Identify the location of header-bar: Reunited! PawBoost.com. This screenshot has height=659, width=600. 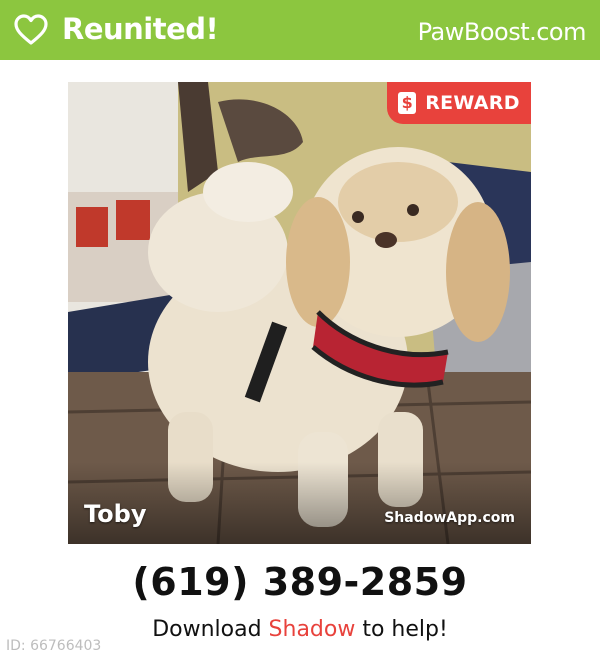
(300, 30).